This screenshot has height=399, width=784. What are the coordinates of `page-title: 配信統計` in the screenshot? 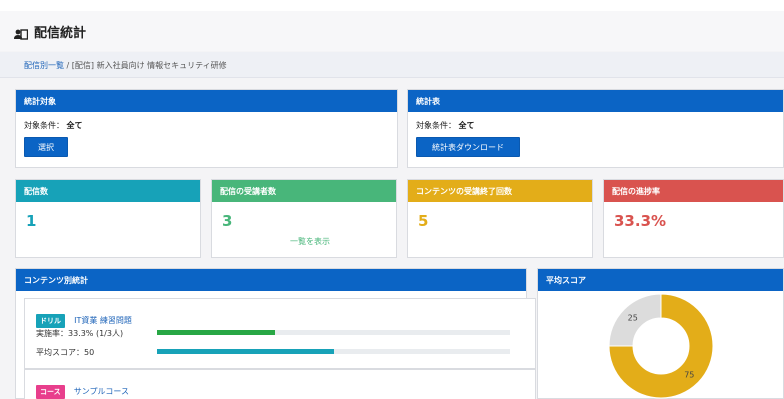 It's located at (60, 33).